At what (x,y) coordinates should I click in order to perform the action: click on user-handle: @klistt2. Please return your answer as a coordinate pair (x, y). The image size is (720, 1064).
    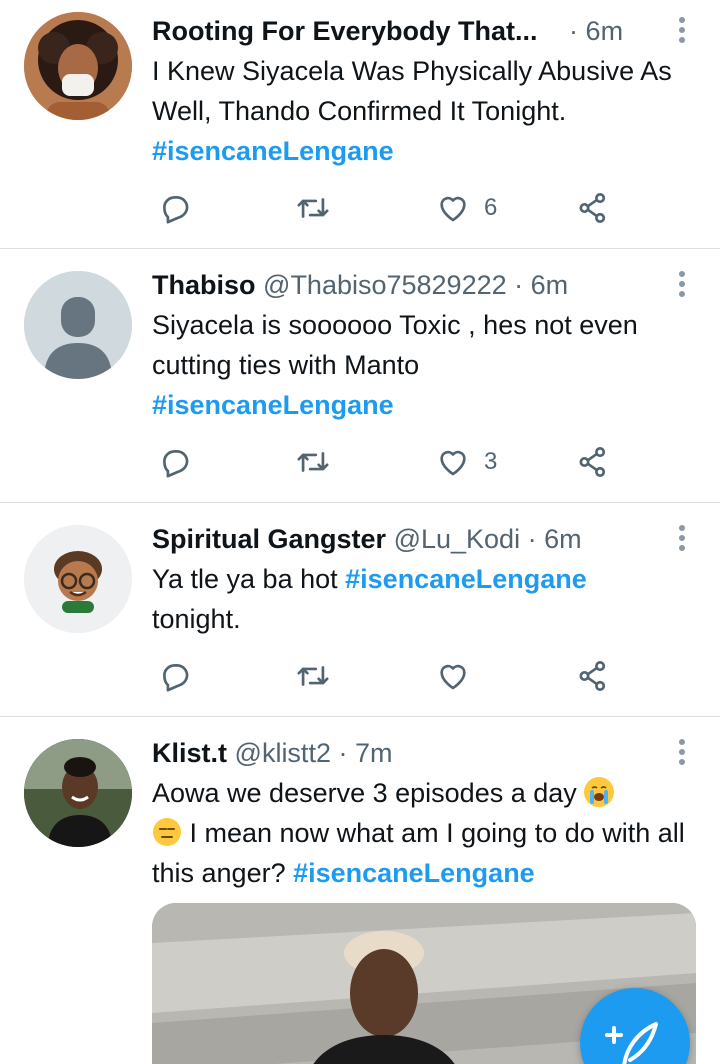
    Looking at the image, I should click on (283, 753).